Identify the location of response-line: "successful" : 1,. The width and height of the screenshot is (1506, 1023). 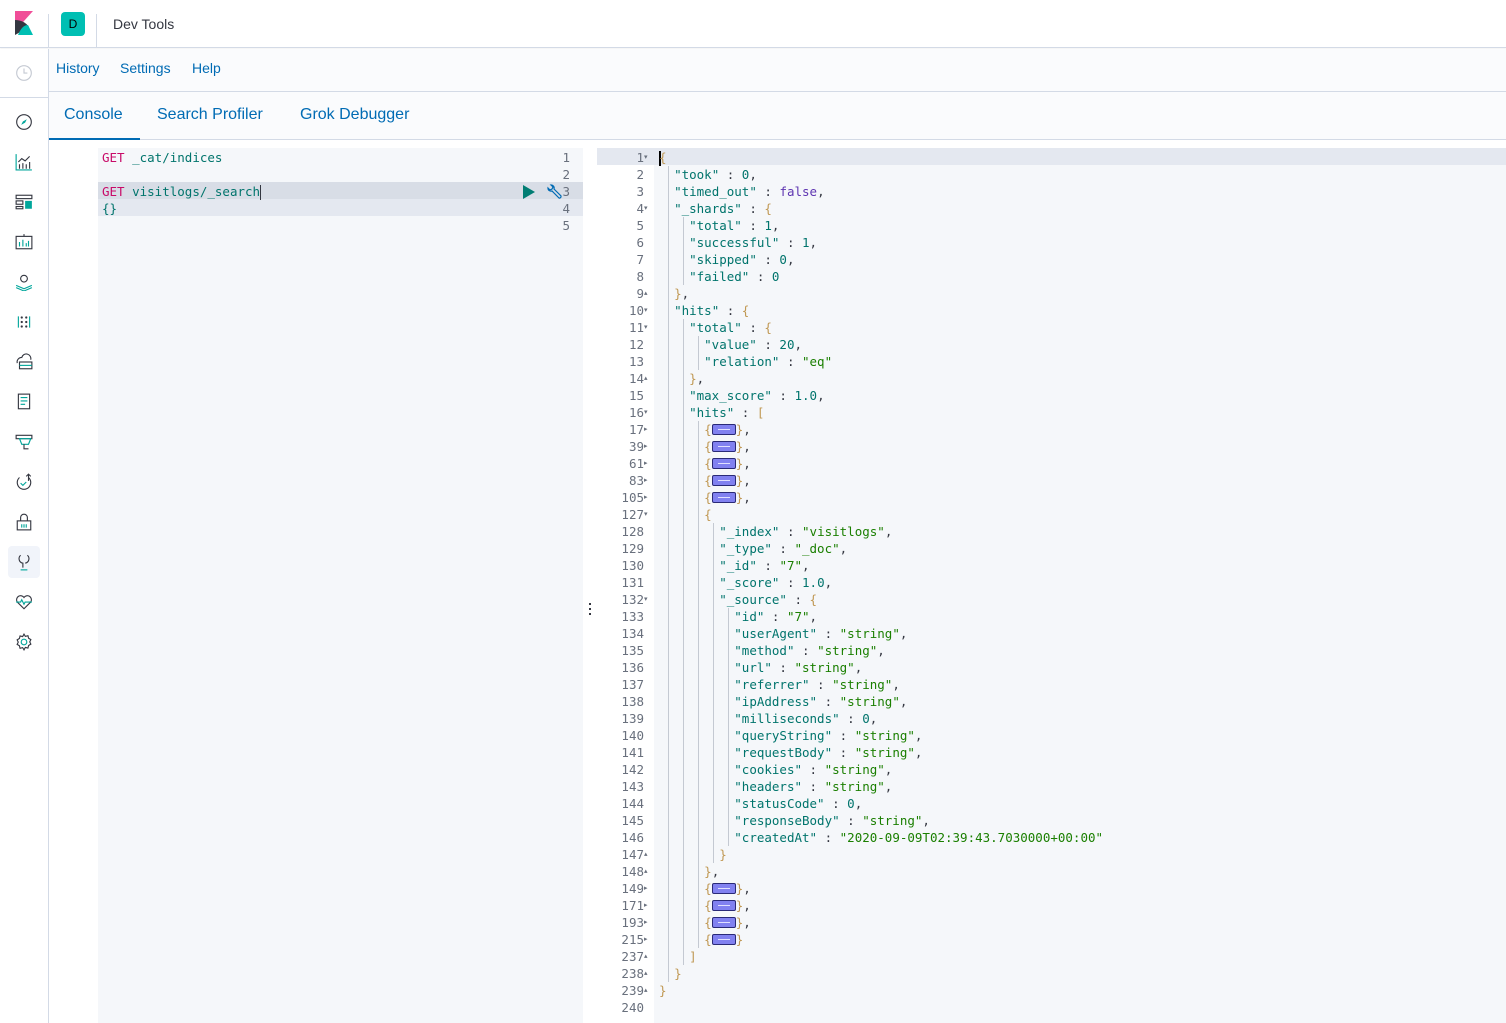
(738, 242).